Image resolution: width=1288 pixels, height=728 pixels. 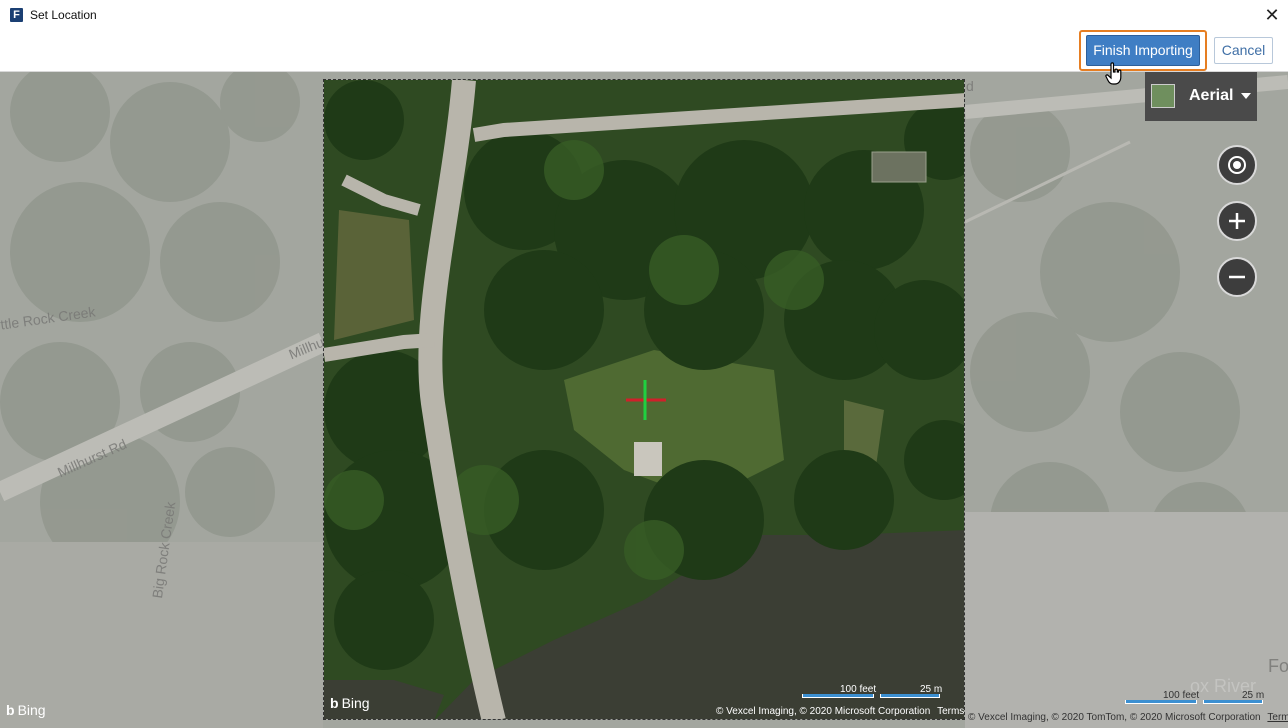 I want to click on zoom-in-icon, so click(x=1237, y=221).